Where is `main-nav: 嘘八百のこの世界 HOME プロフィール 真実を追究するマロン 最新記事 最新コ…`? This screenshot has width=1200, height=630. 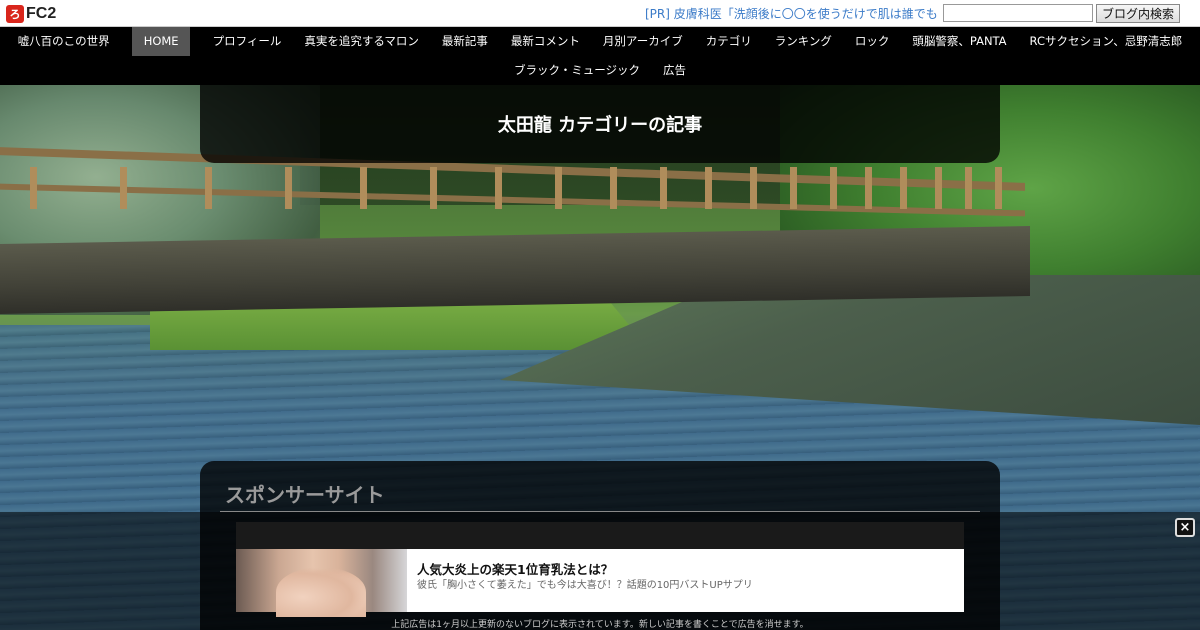 main-nav: 嘘八百のこの世界 HOME プロフィール 真実を追究するマロン 最新記事 最新コ… is located at coordinates (600, 56).